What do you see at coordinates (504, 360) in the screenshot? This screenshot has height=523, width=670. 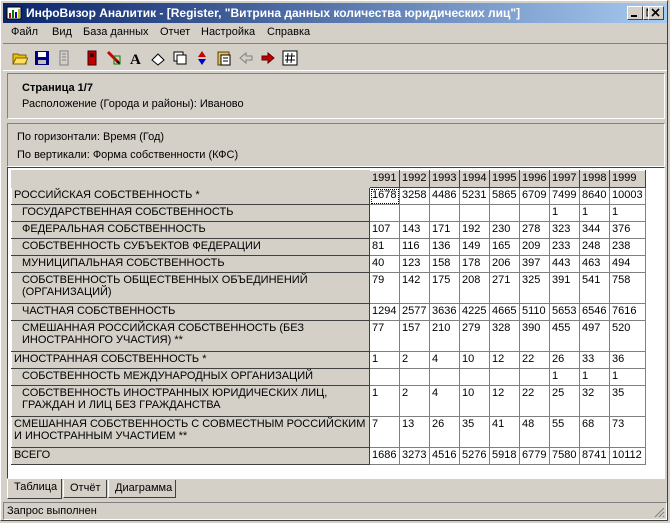 I see `table-cell: 12` at bounding box center [504, 360].